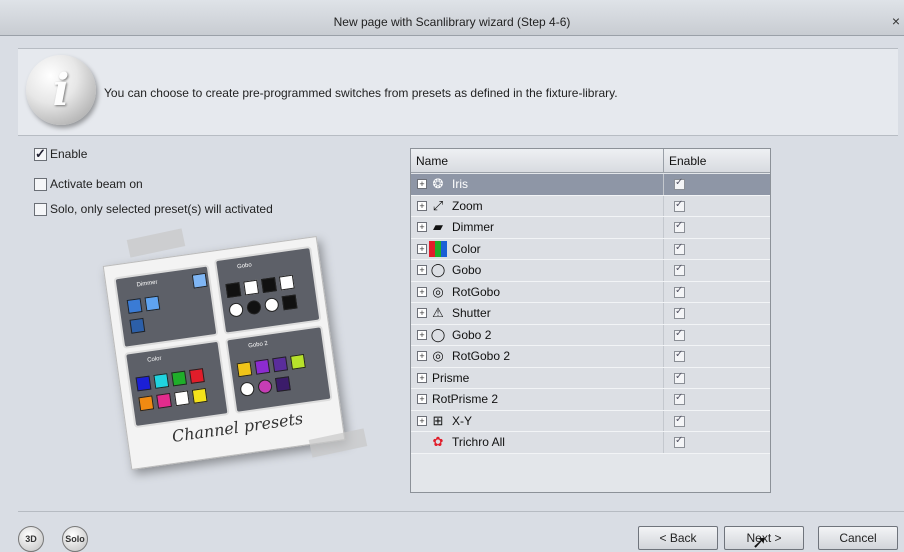 This screenshot has width=904, height=552. Describe the element at coordinates (258, 345) in the screenshot. I see `gobo2-panel-label: Gobo 2` at that location.